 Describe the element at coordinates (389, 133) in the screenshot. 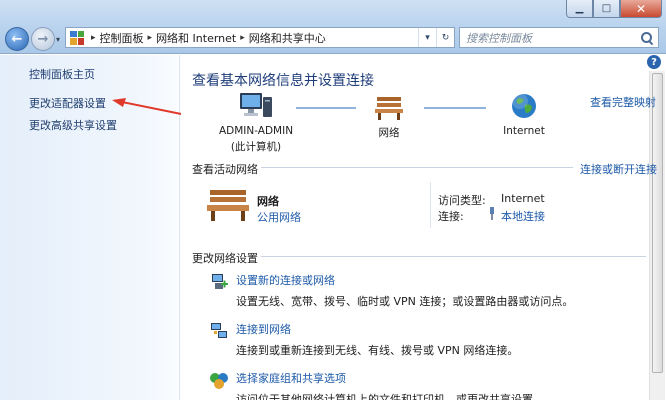

I see `network-label: 网络` at that location.